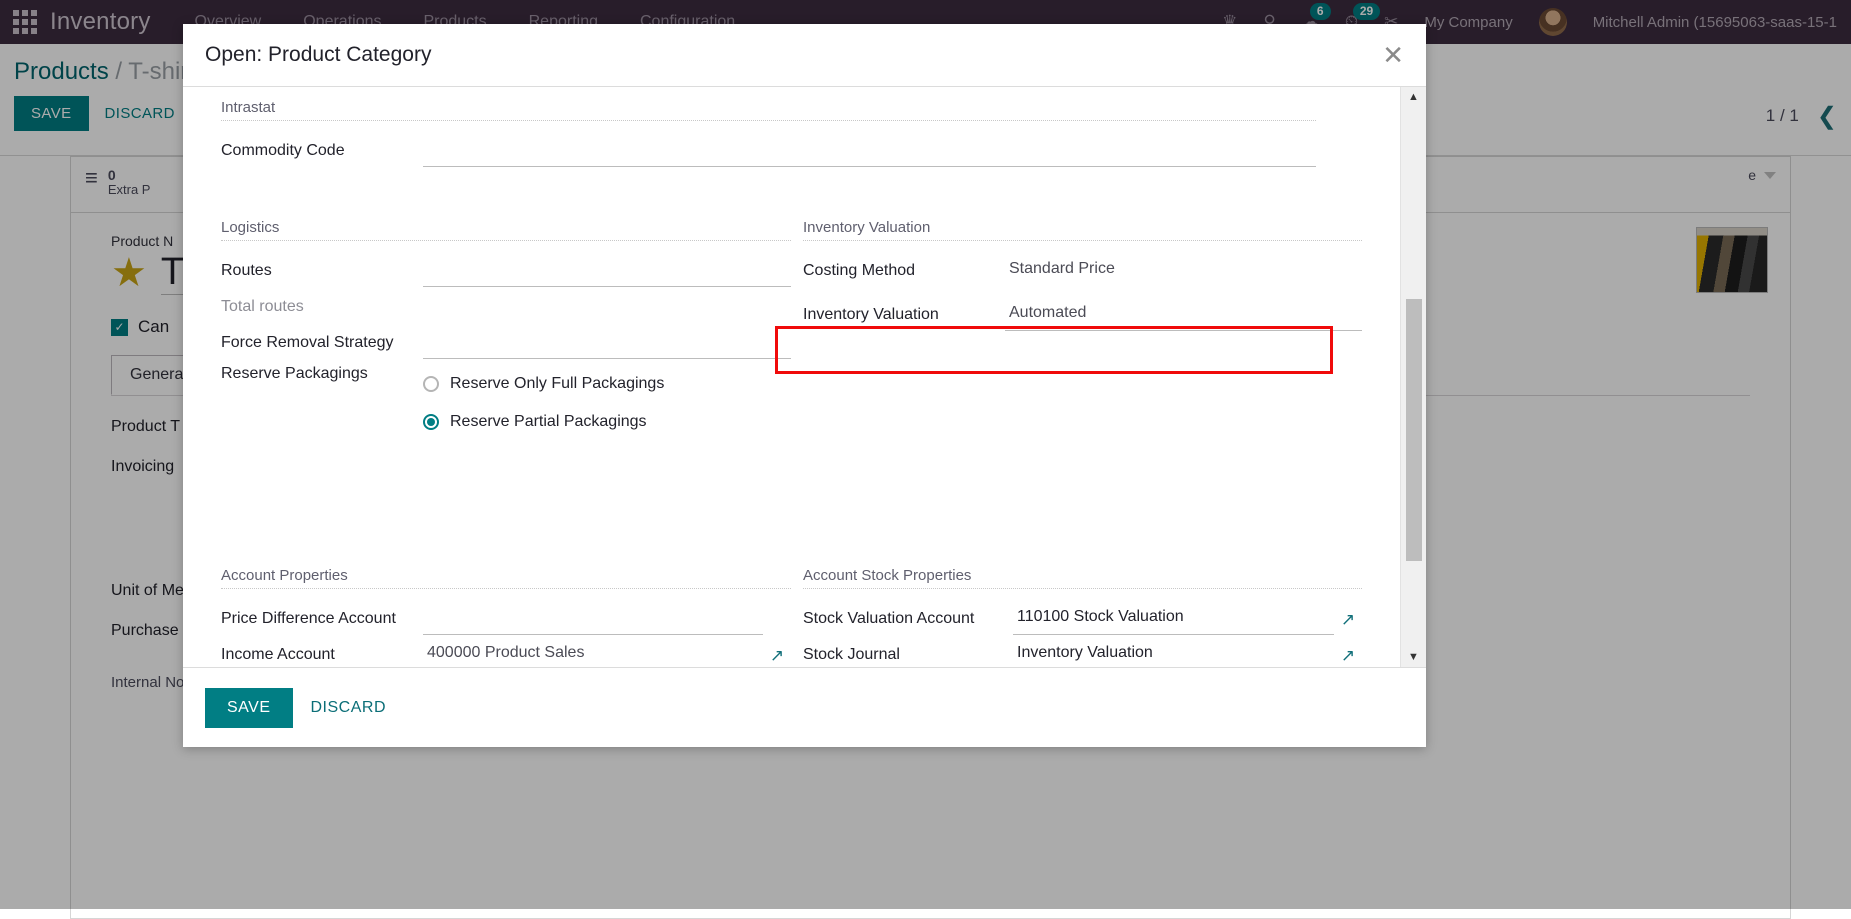 The image size is (1851, 919). I want to click on reserve-packagings-label: Reserve Packagings, so click(322, 377).